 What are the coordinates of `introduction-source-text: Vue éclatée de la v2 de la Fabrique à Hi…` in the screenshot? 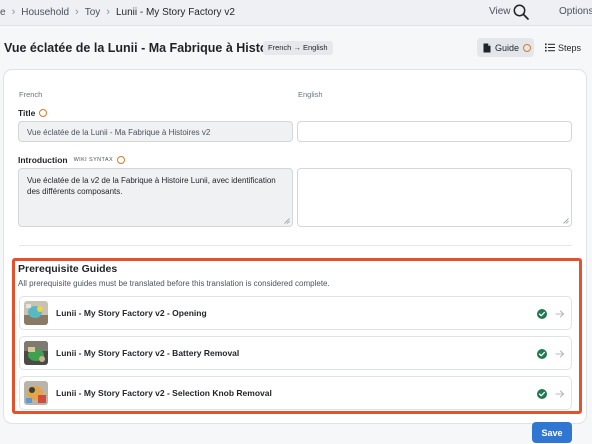 It's located at (151, 186).